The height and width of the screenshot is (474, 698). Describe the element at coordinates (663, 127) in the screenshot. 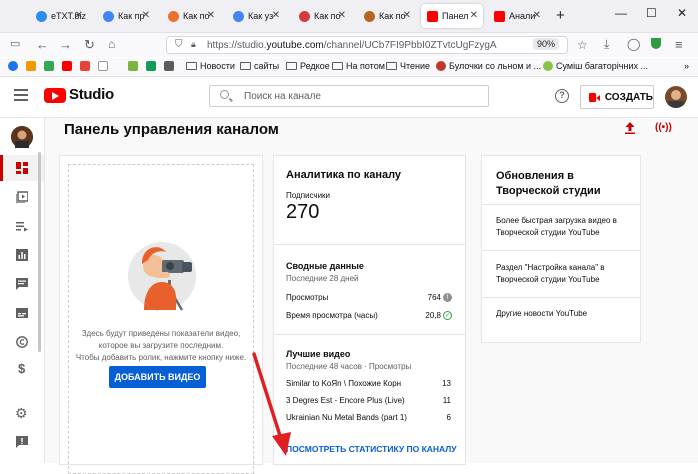

I see `go-live-icon: ((•))` at that location.